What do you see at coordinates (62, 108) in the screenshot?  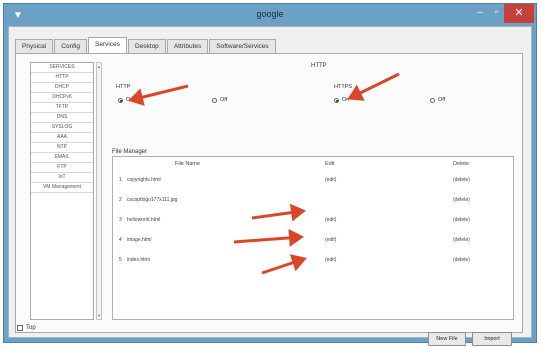 I see `service-item-tftp: TFTP` at bounding box center [62, 108].